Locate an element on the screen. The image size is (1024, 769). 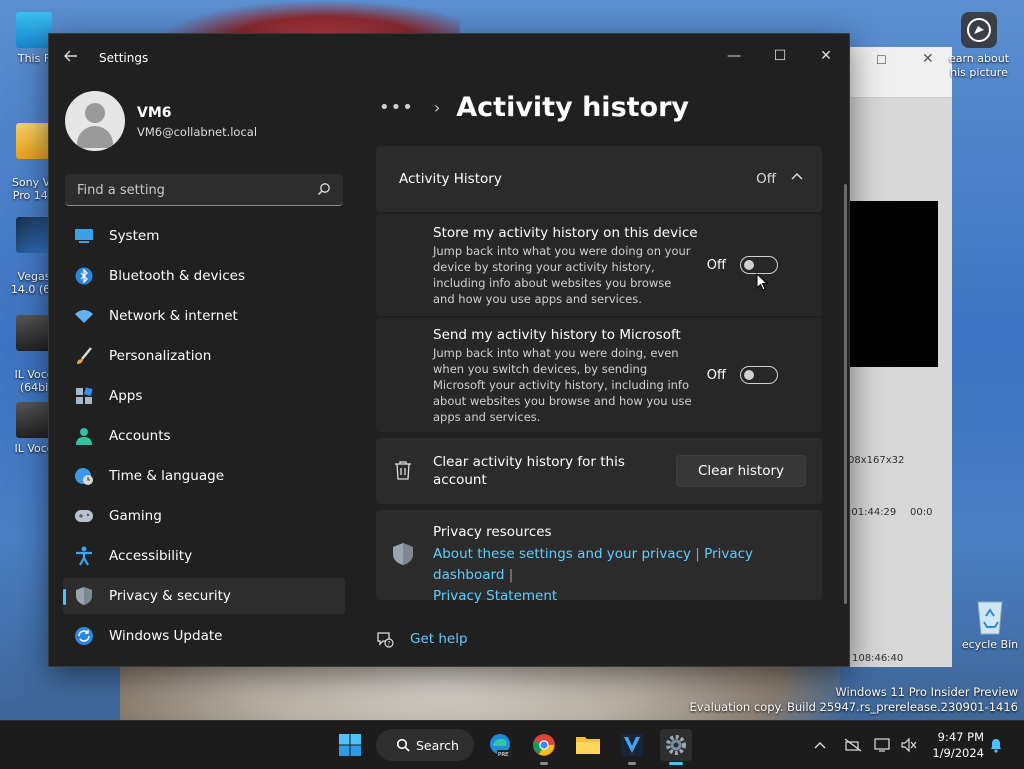
gamepad-icon is located at coordinates (84, 516).